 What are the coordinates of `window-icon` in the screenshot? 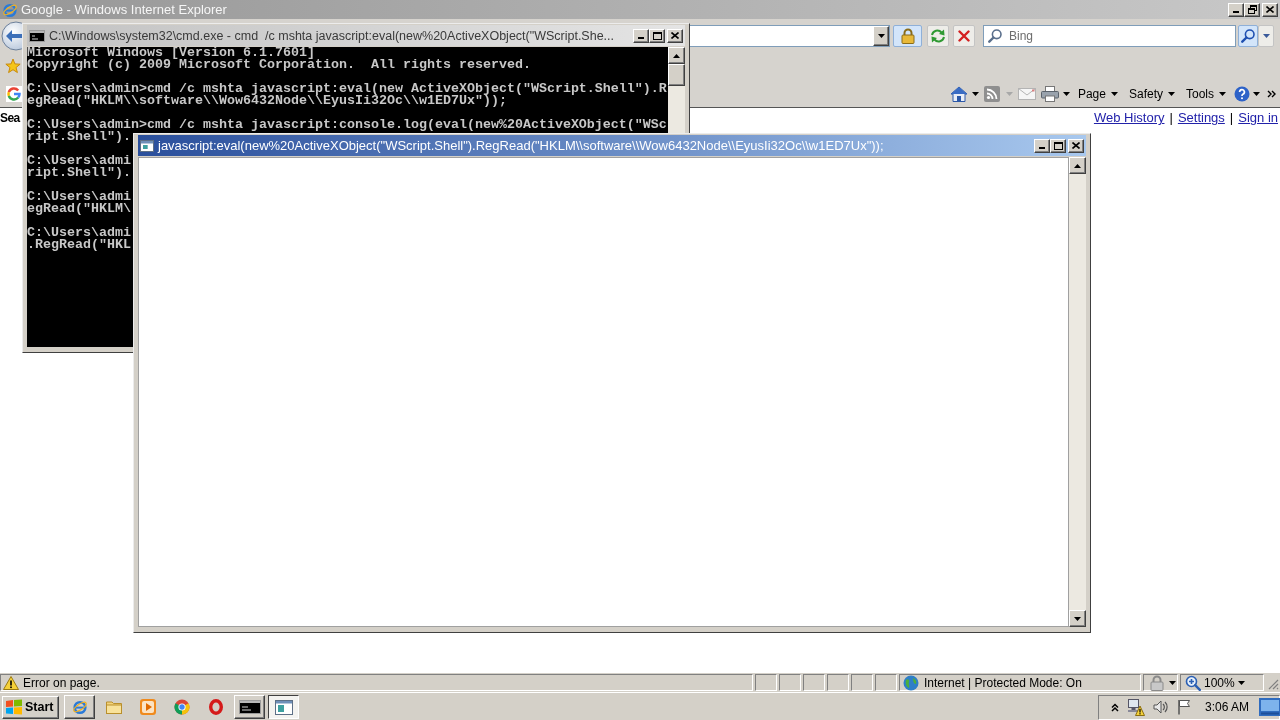 It's located at (283, 707).